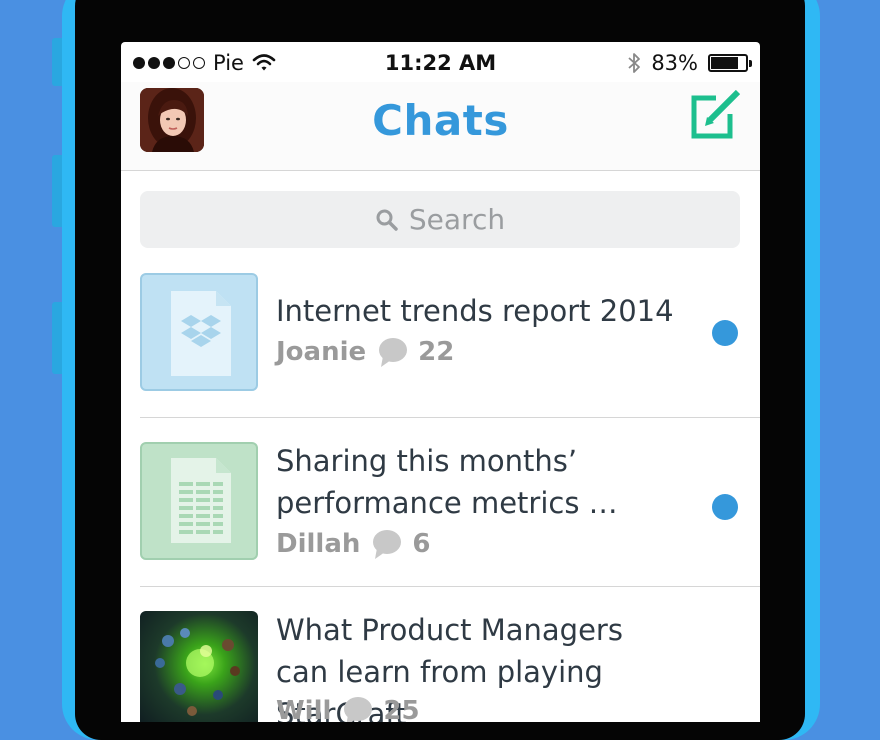 Image resolution: width=880 pixels, height=740 pixels. I want to click on compose-button, so click(714, 115).